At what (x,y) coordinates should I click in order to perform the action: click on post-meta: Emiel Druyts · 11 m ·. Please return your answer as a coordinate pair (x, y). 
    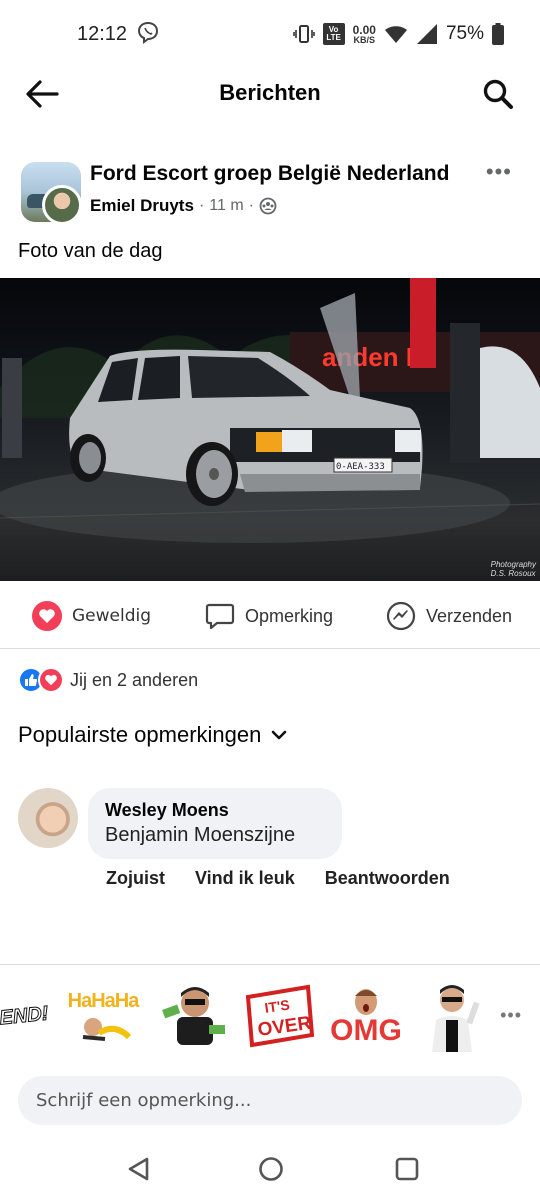
    Looking at the image, I should click on (183, 206).